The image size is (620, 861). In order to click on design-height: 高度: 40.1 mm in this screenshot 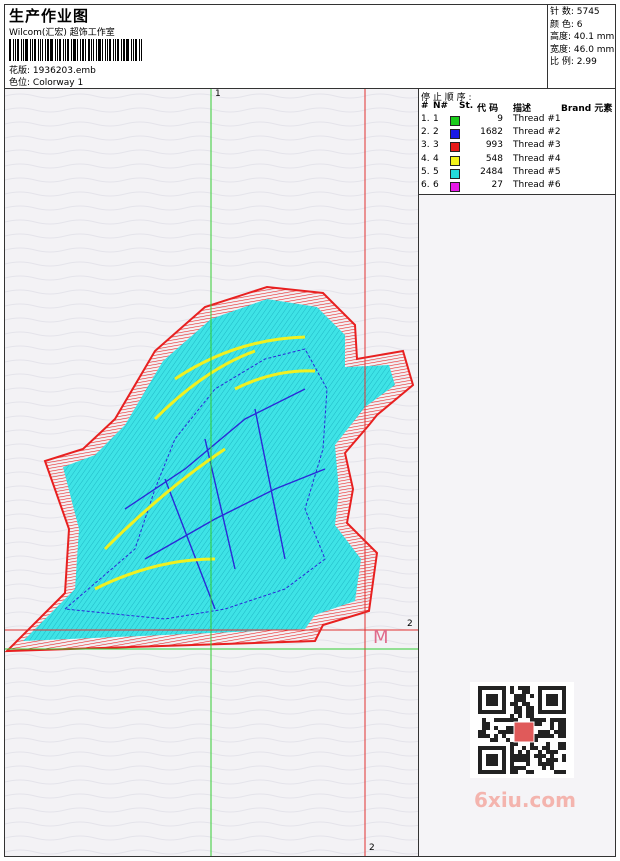, I will do `click(582, 37)`.